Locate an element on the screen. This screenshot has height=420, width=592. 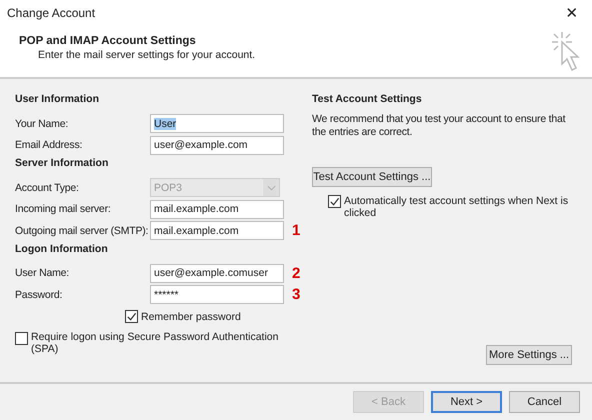
input-field: user@example.comuser is located at coordinates (217, 273).